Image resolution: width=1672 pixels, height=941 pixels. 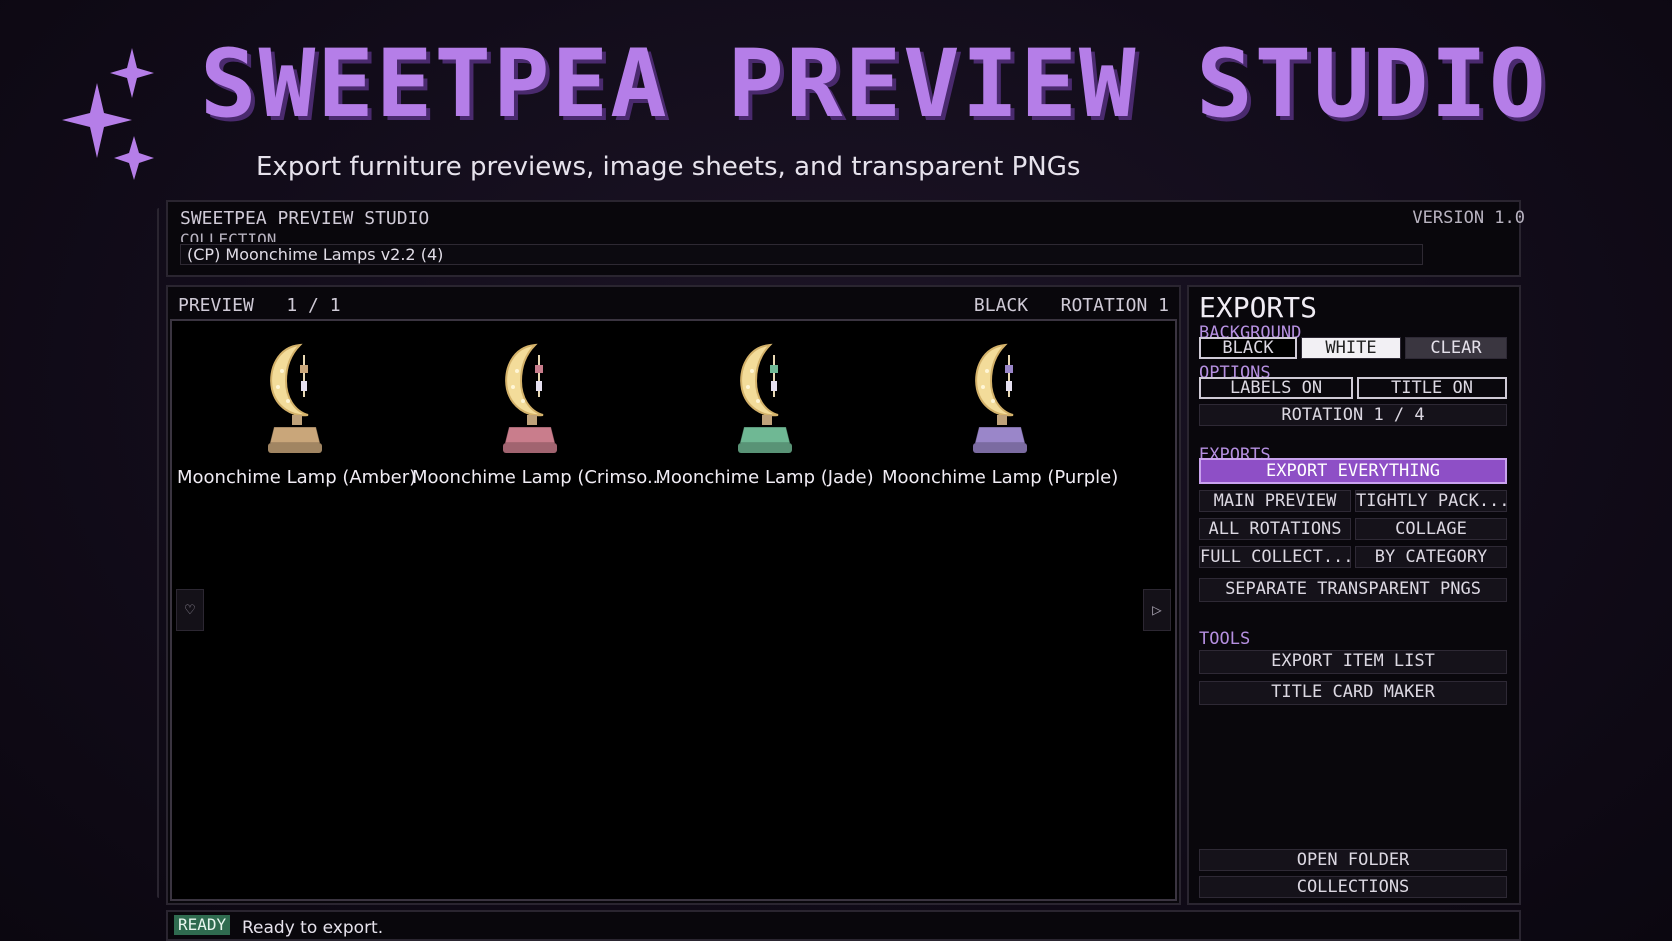 I want to click on separate-pngs-button: SEPARATE TRANSPARENT PNGS, so click(x=1353, y=590).